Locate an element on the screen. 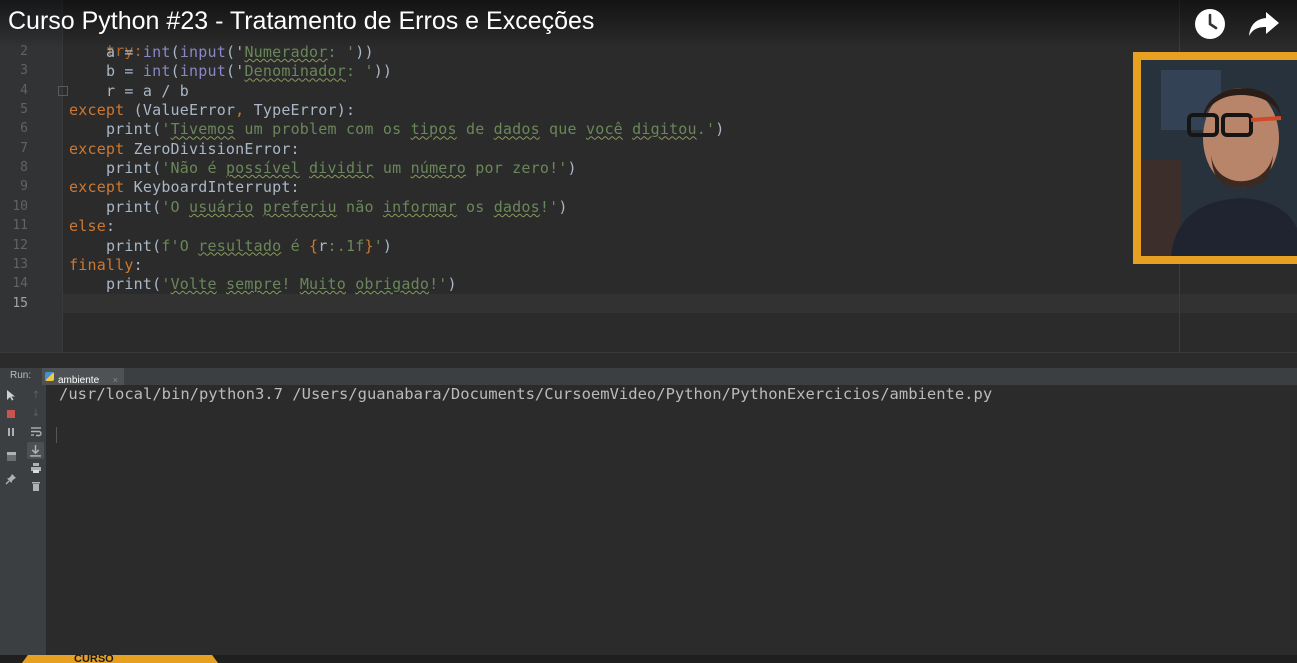 This screenshot has height=663, width=1297. line-number-gutter: 2 3 4 5 6 7 8 9 10 11 12 13 14 15 is located at coordinates (31, 176).